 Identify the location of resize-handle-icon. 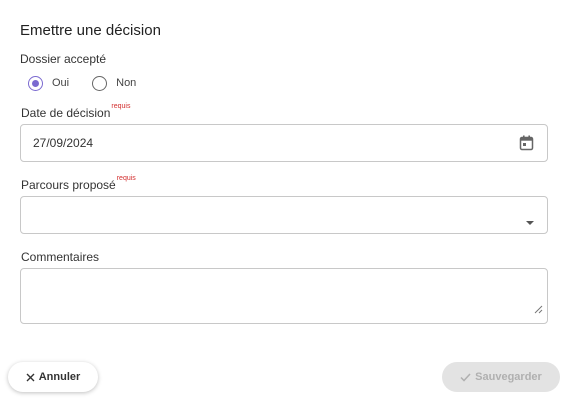
(538, 310).